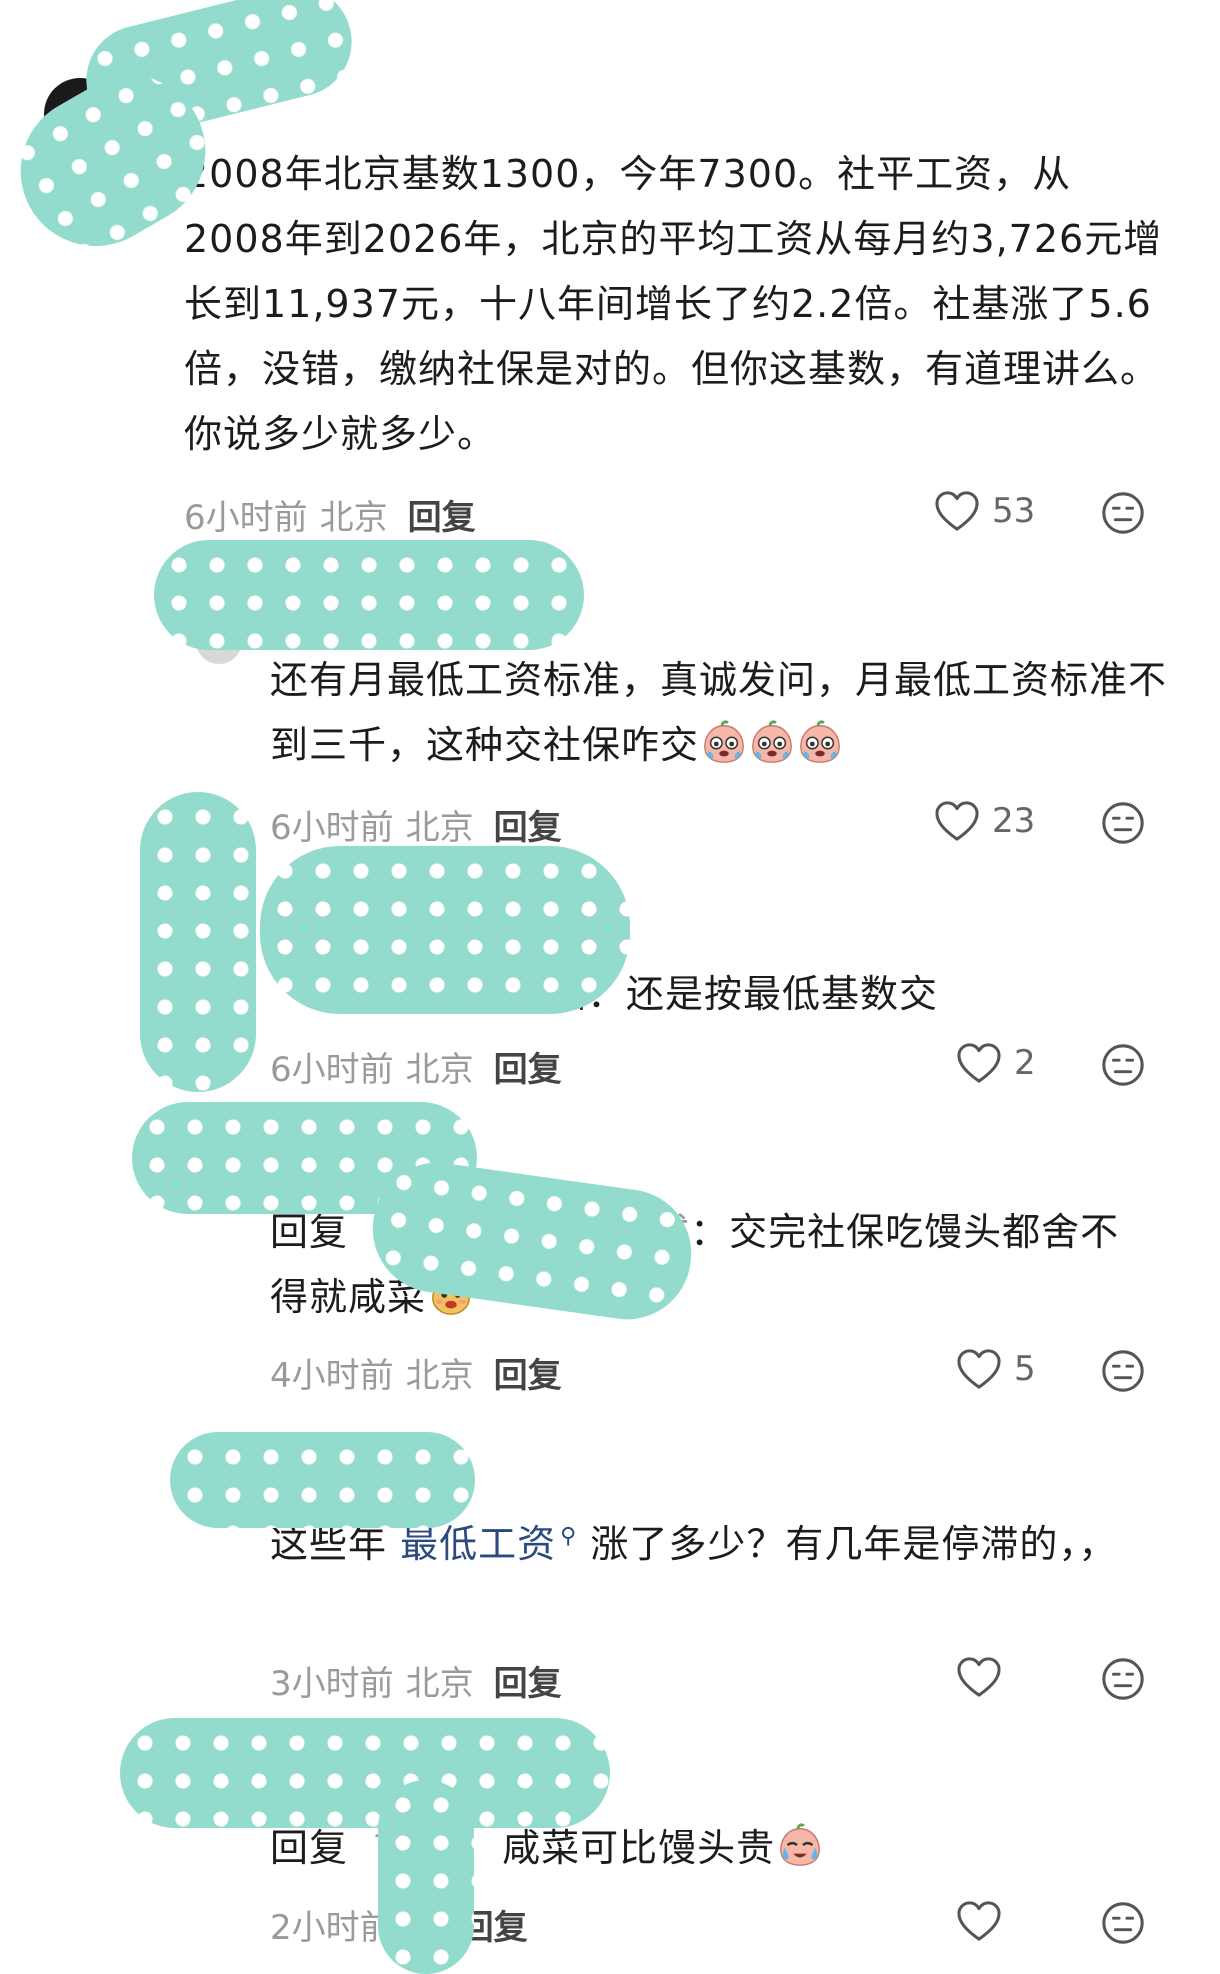  What do you see at coordinates (984, 511) in the screenshot?
I see `like-button: 53` at bounding box center [984, 511].